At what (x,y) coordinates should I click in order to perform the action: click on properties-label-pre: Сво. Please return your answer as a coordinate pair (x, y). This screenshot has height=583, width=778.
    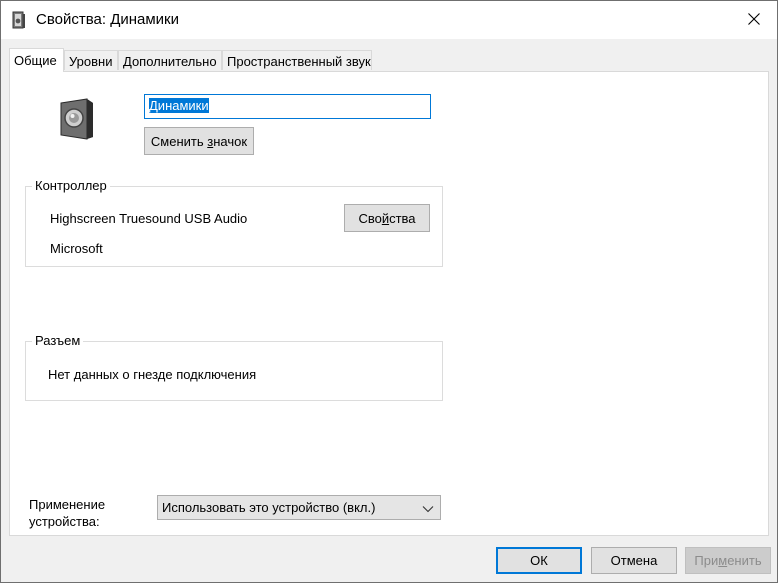
    Looking at the image, I should click on (370, 218).